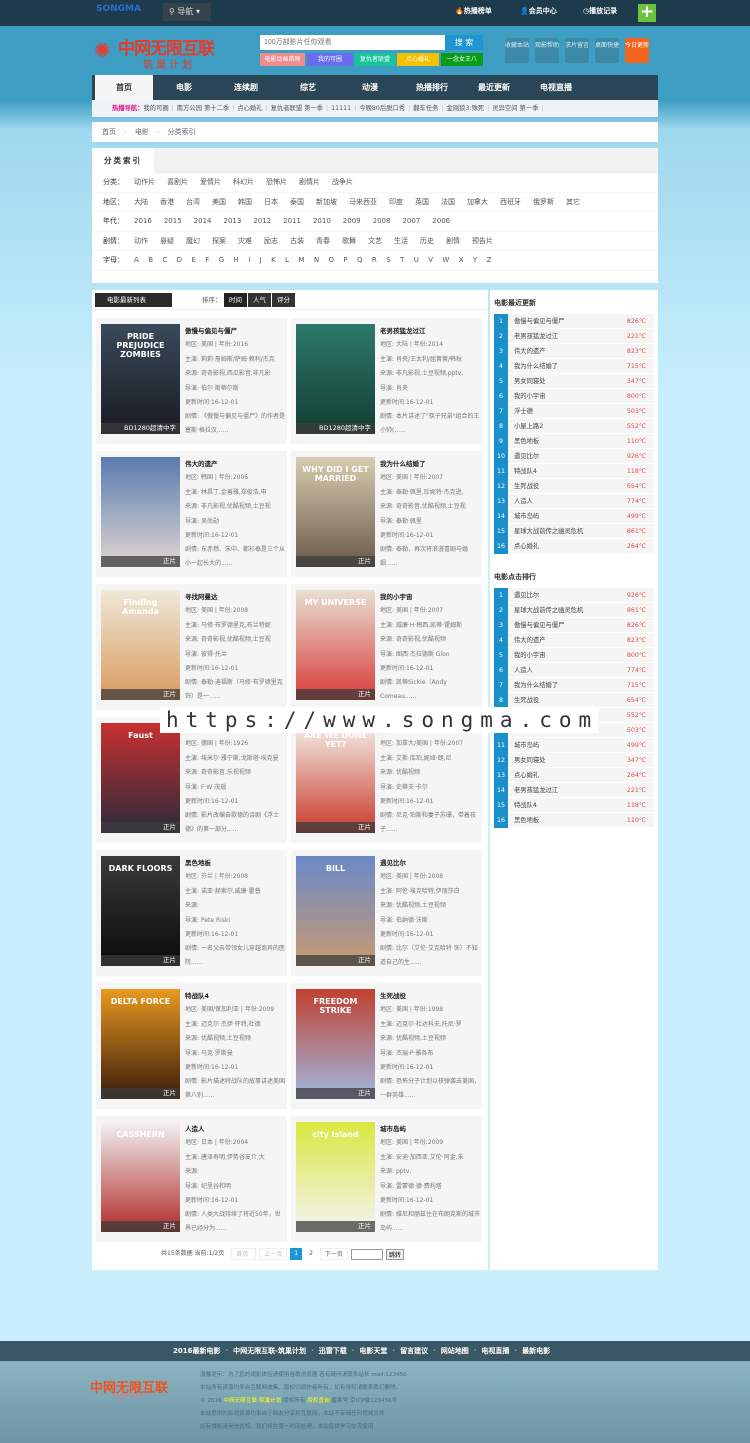 Image resolution: width=750 pixels, height=1443 pixels. What do you see at coordinates (574, 426) in the screenshot?
I see `latest-item: 8 小屋上路2 552℃` at bounding box center [574, 426].